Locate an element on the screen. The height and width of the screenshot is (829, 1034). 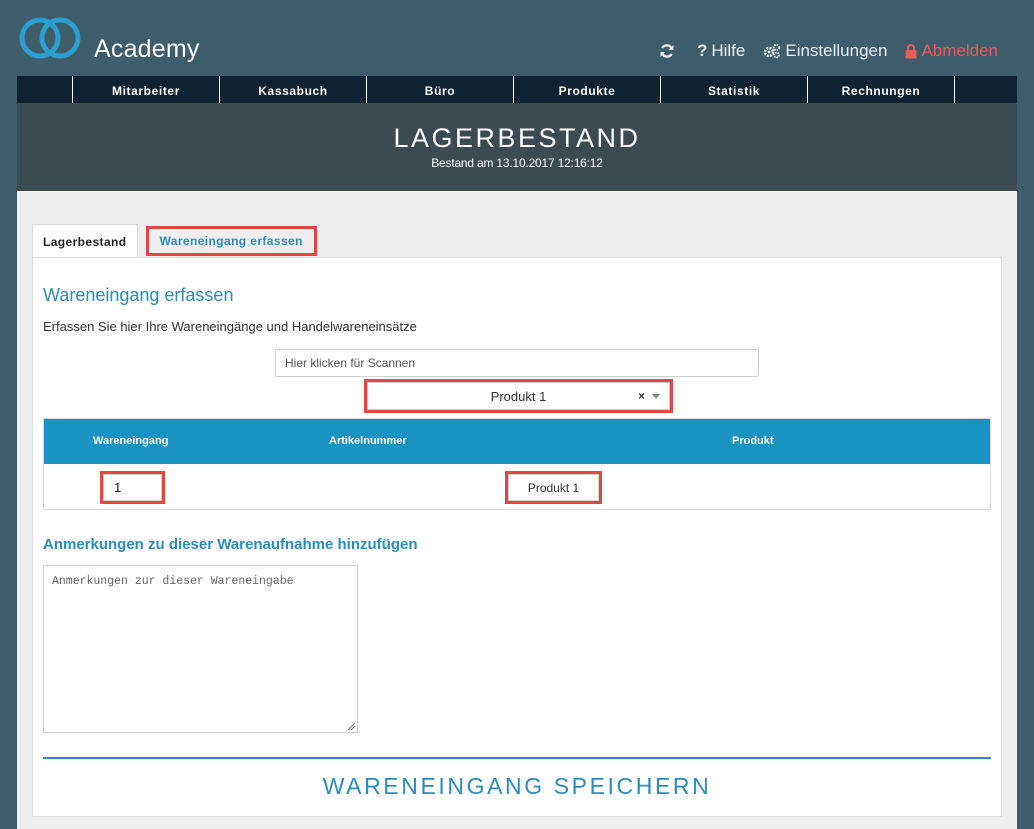
top-actions: ? Hilfe Einstellungen Abmelden is located at coordinates (819, 51).